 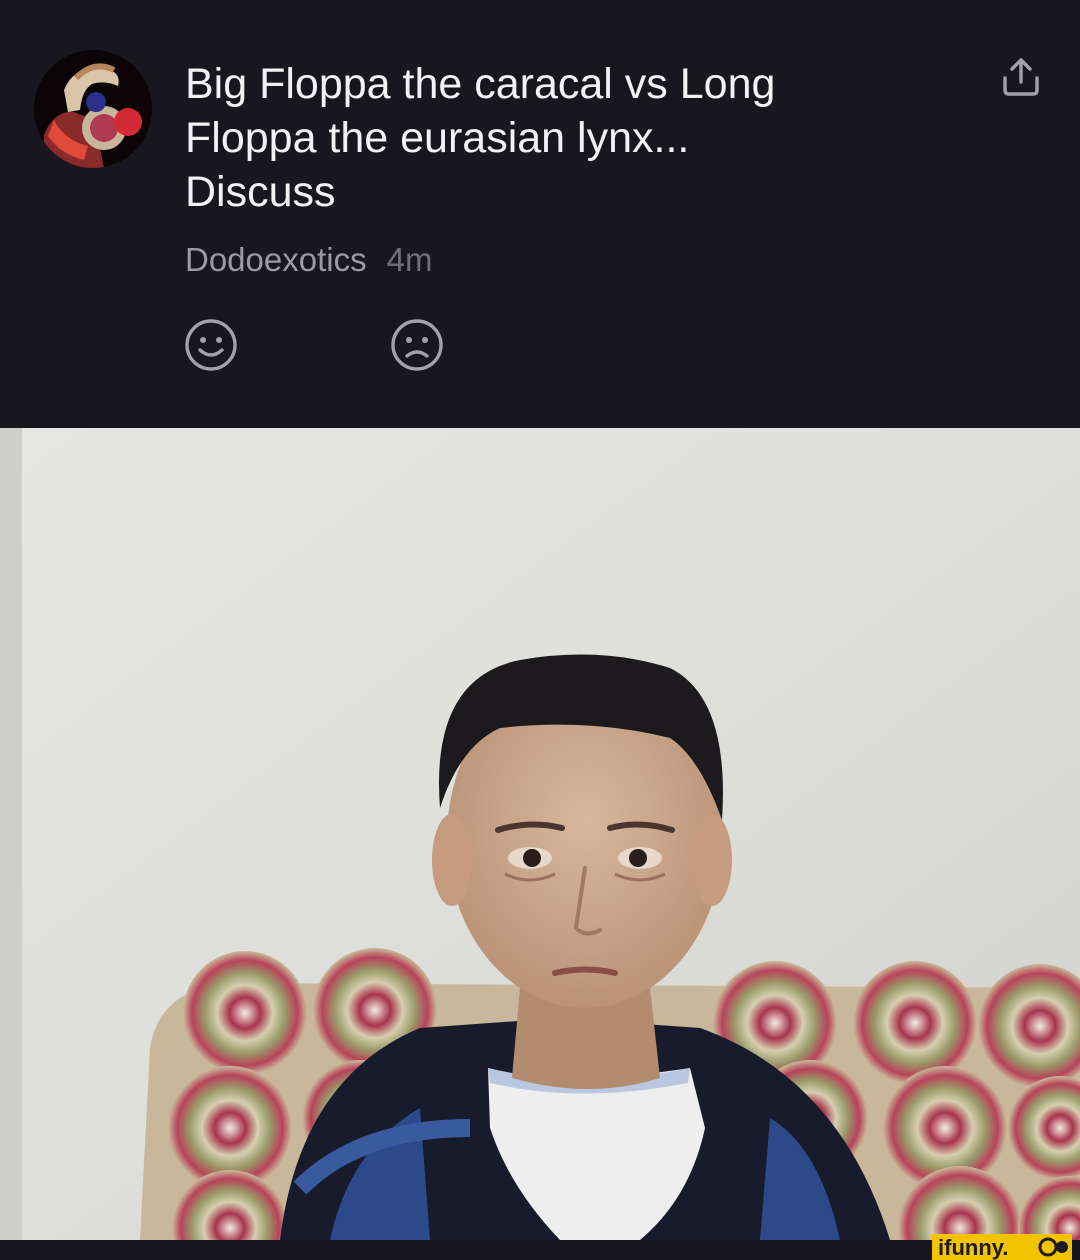 I want to click on frown-icon, so click(x=417, y=345).